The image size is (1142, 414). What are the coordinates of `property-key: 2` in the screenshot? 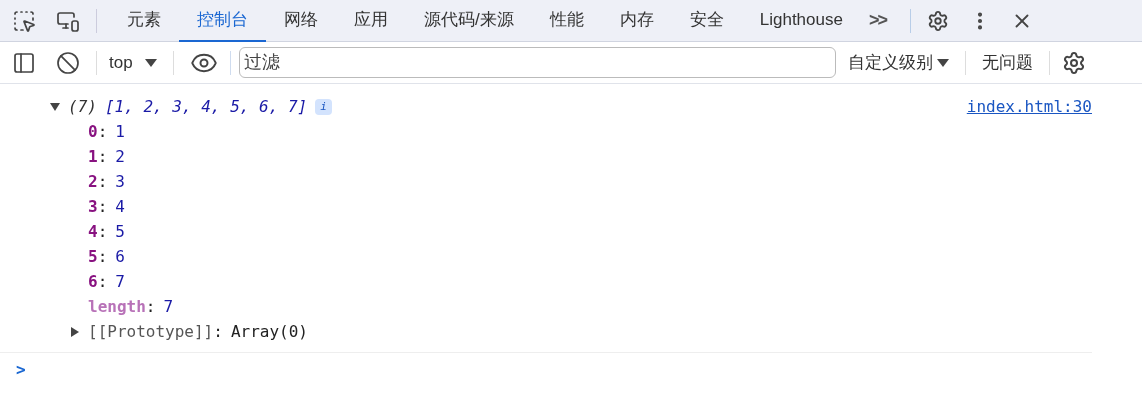 It's located at (93, 181).